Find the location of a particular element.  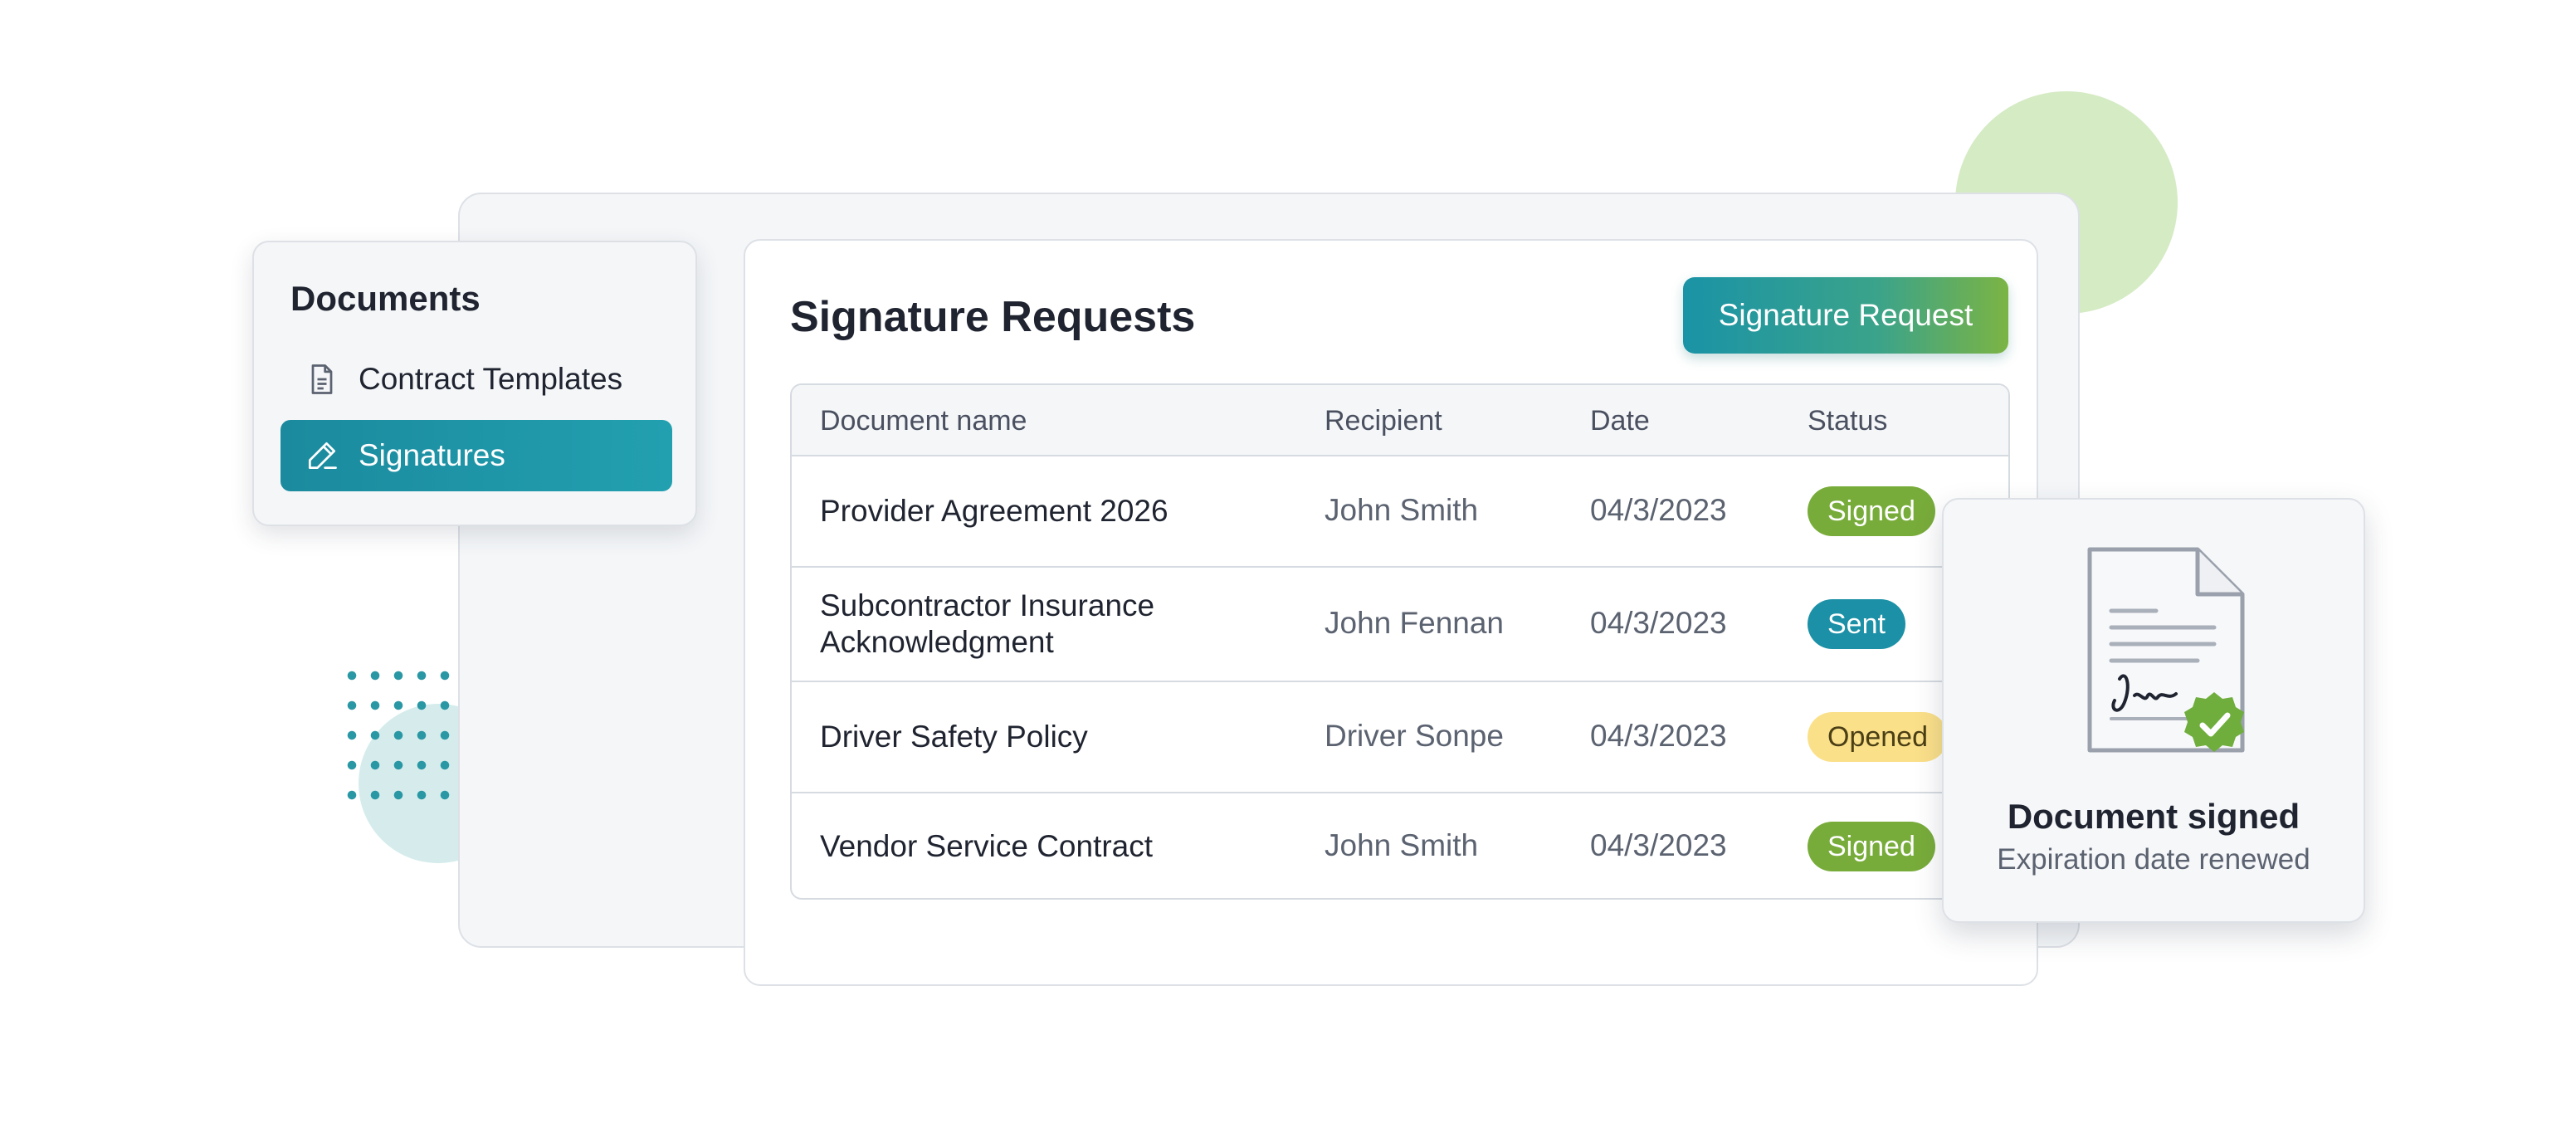

table-header: Document name Recipient Date Status is located at coordinates (1400, 420).